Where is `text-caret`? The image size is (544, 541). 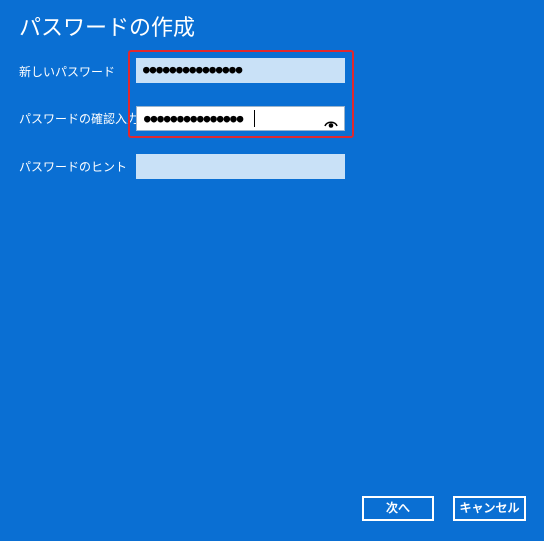 text-caret is located at coordinates (254, 118).